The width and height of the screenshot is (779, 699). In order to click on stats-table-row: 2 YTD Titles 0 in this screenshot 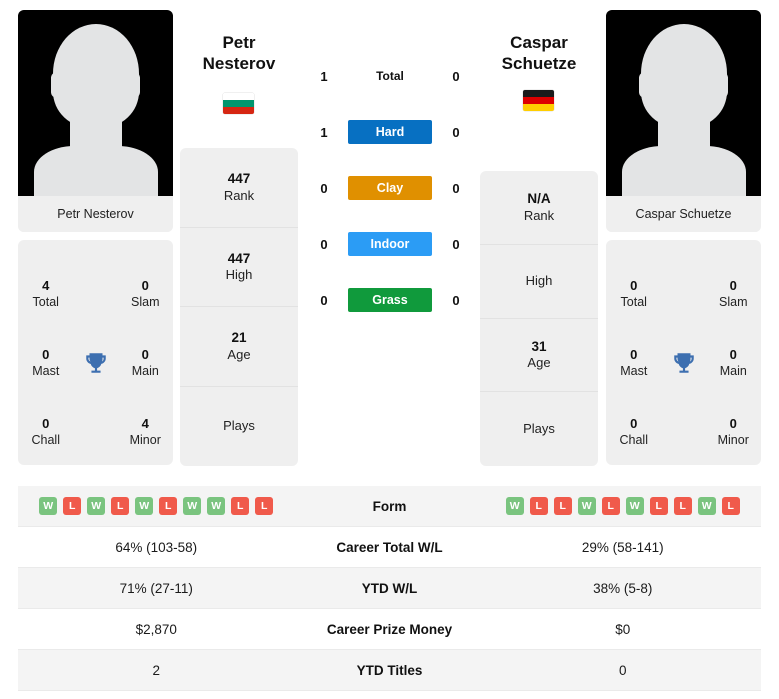, I will do `click(389, 670)`.